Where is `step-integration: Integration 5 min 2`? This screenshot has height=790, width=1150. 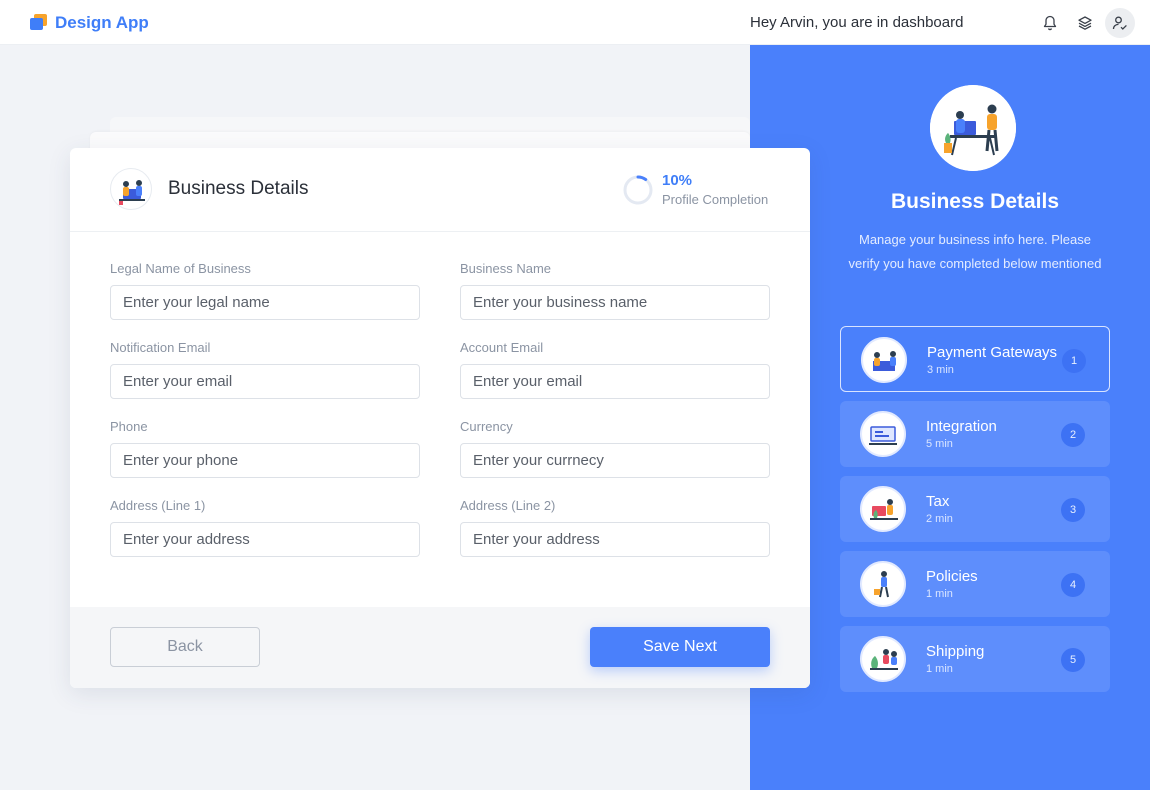
step-integration: Integration 5 min 2 is located at coordinates (975, 434).